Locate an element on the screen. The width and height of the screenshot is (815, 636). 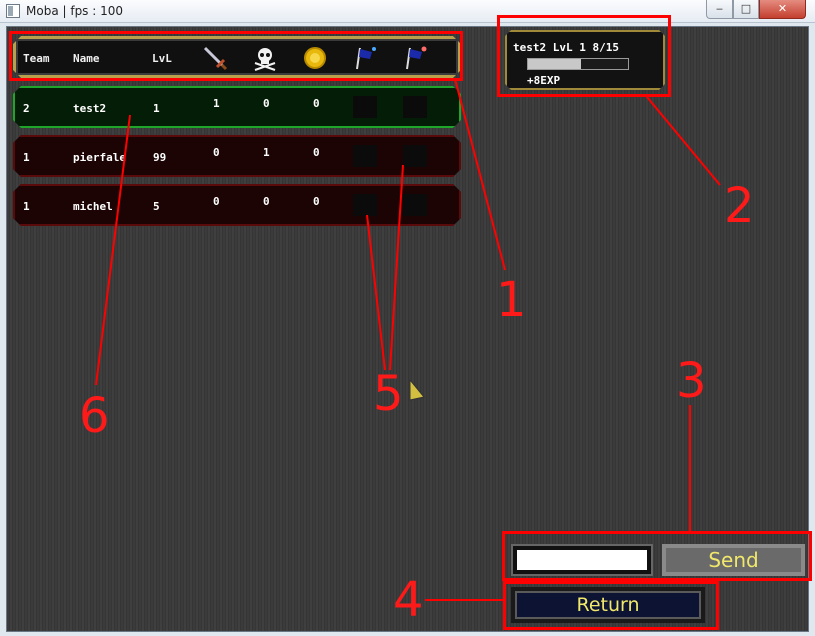
annotation-label-5: 5 is located at coordinates (388, 394).